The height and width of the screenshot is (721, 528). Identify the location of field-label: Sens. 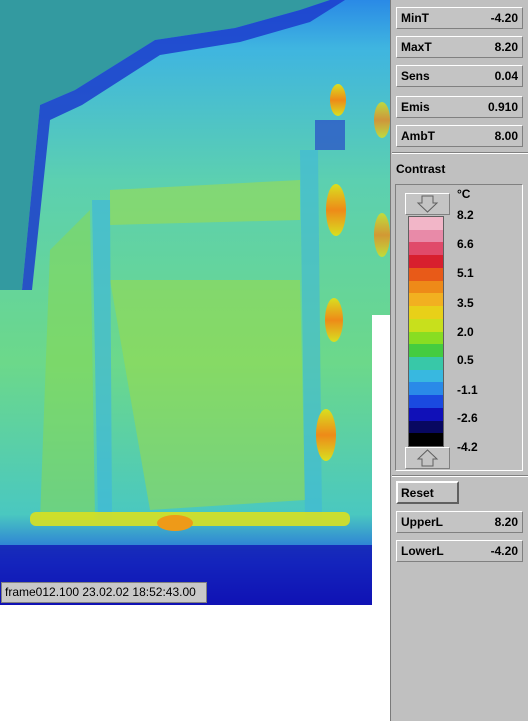
(415, 76).